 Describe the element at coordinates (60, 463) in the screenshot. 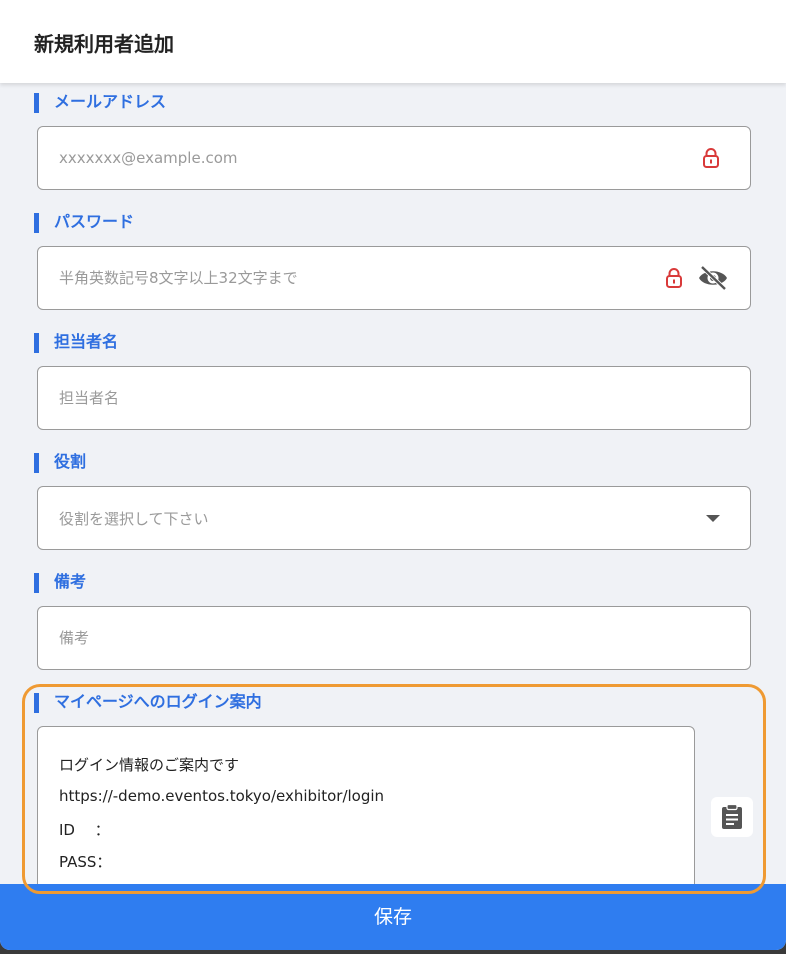

I see `role-label: 役割` at that location.